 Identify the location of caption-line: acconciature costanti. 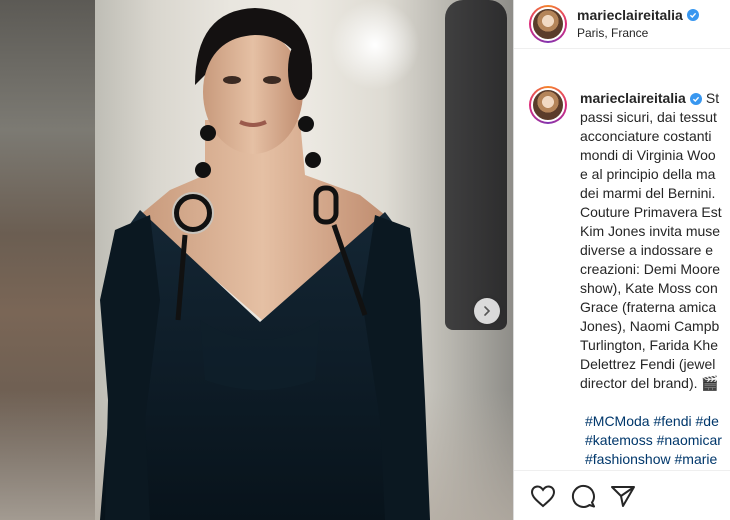
(646, 136).